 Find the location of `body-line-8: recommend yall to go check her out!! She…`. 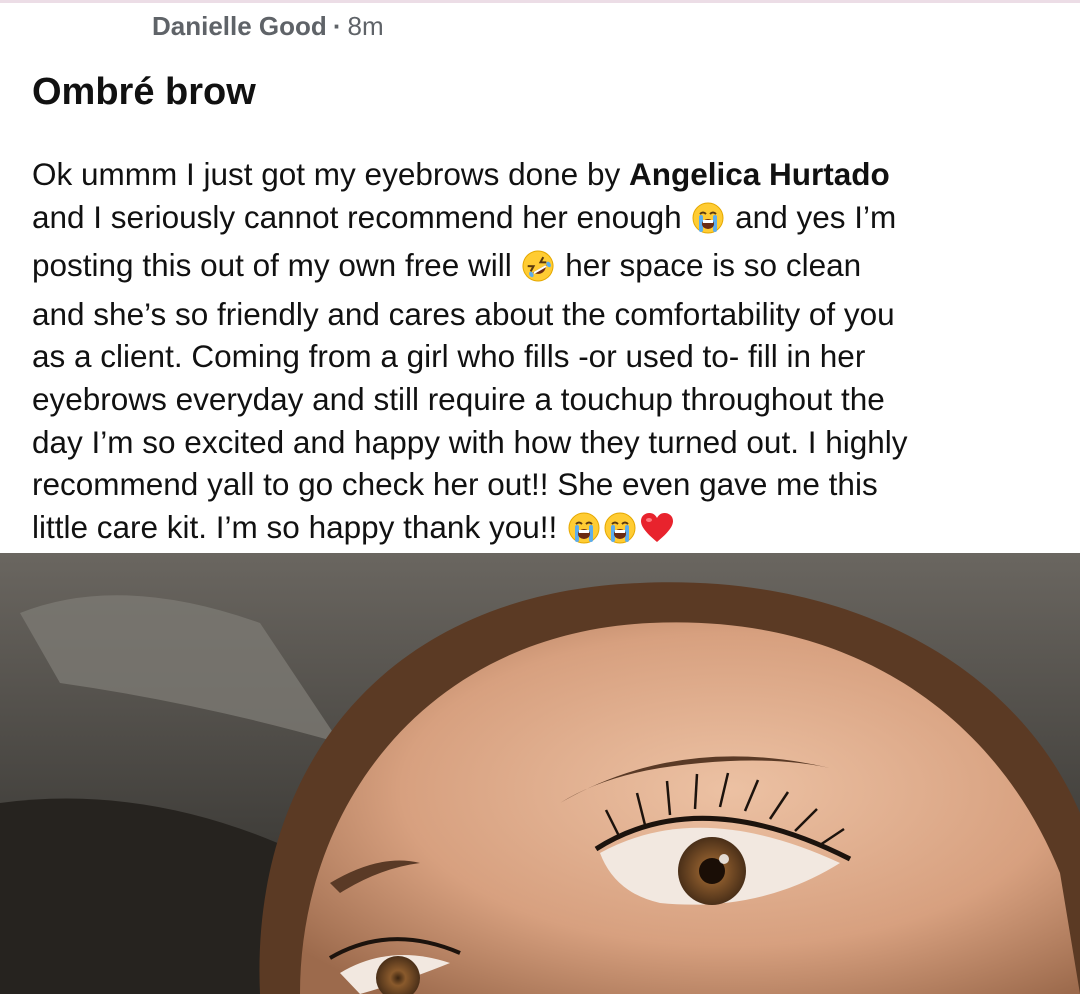

body-line-8: recommend yall to go check her out!! She… is located at coordinates (455, 484).